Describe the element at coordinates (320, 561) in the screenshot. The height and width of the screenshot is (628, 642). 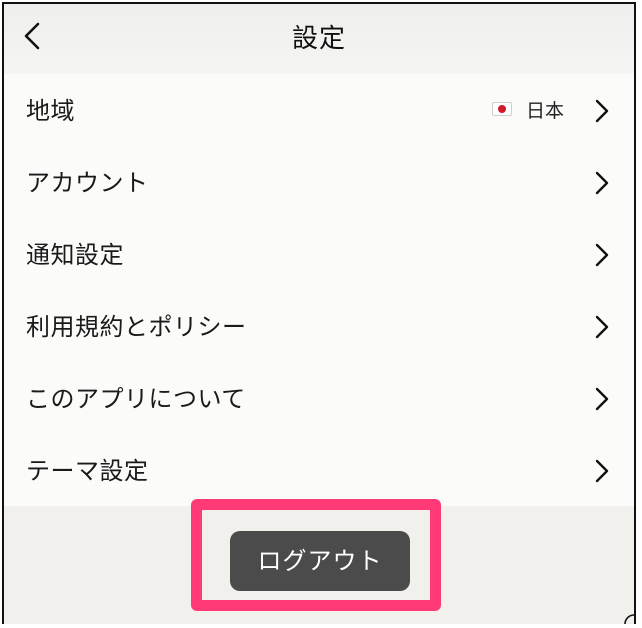
I see `logout-button: ログアウト` at that location.